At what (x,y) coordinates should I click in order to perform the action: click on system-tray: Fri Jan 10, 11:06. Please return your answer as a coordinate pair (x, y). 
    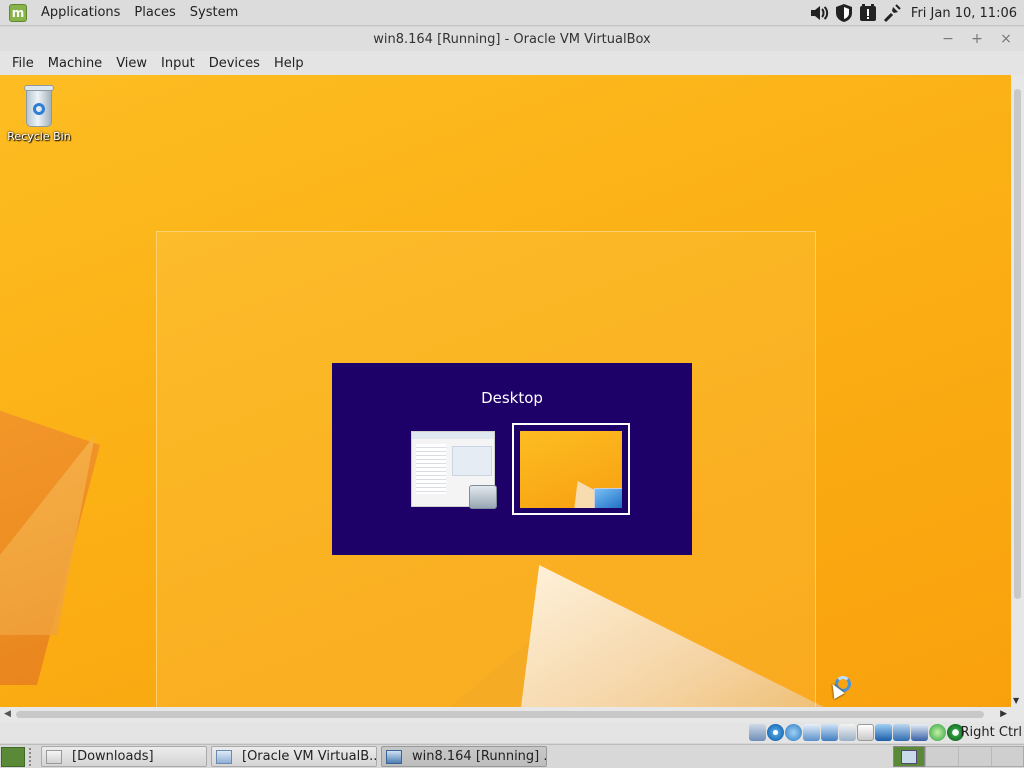
    Looking at the image, I should click on (915, 13).